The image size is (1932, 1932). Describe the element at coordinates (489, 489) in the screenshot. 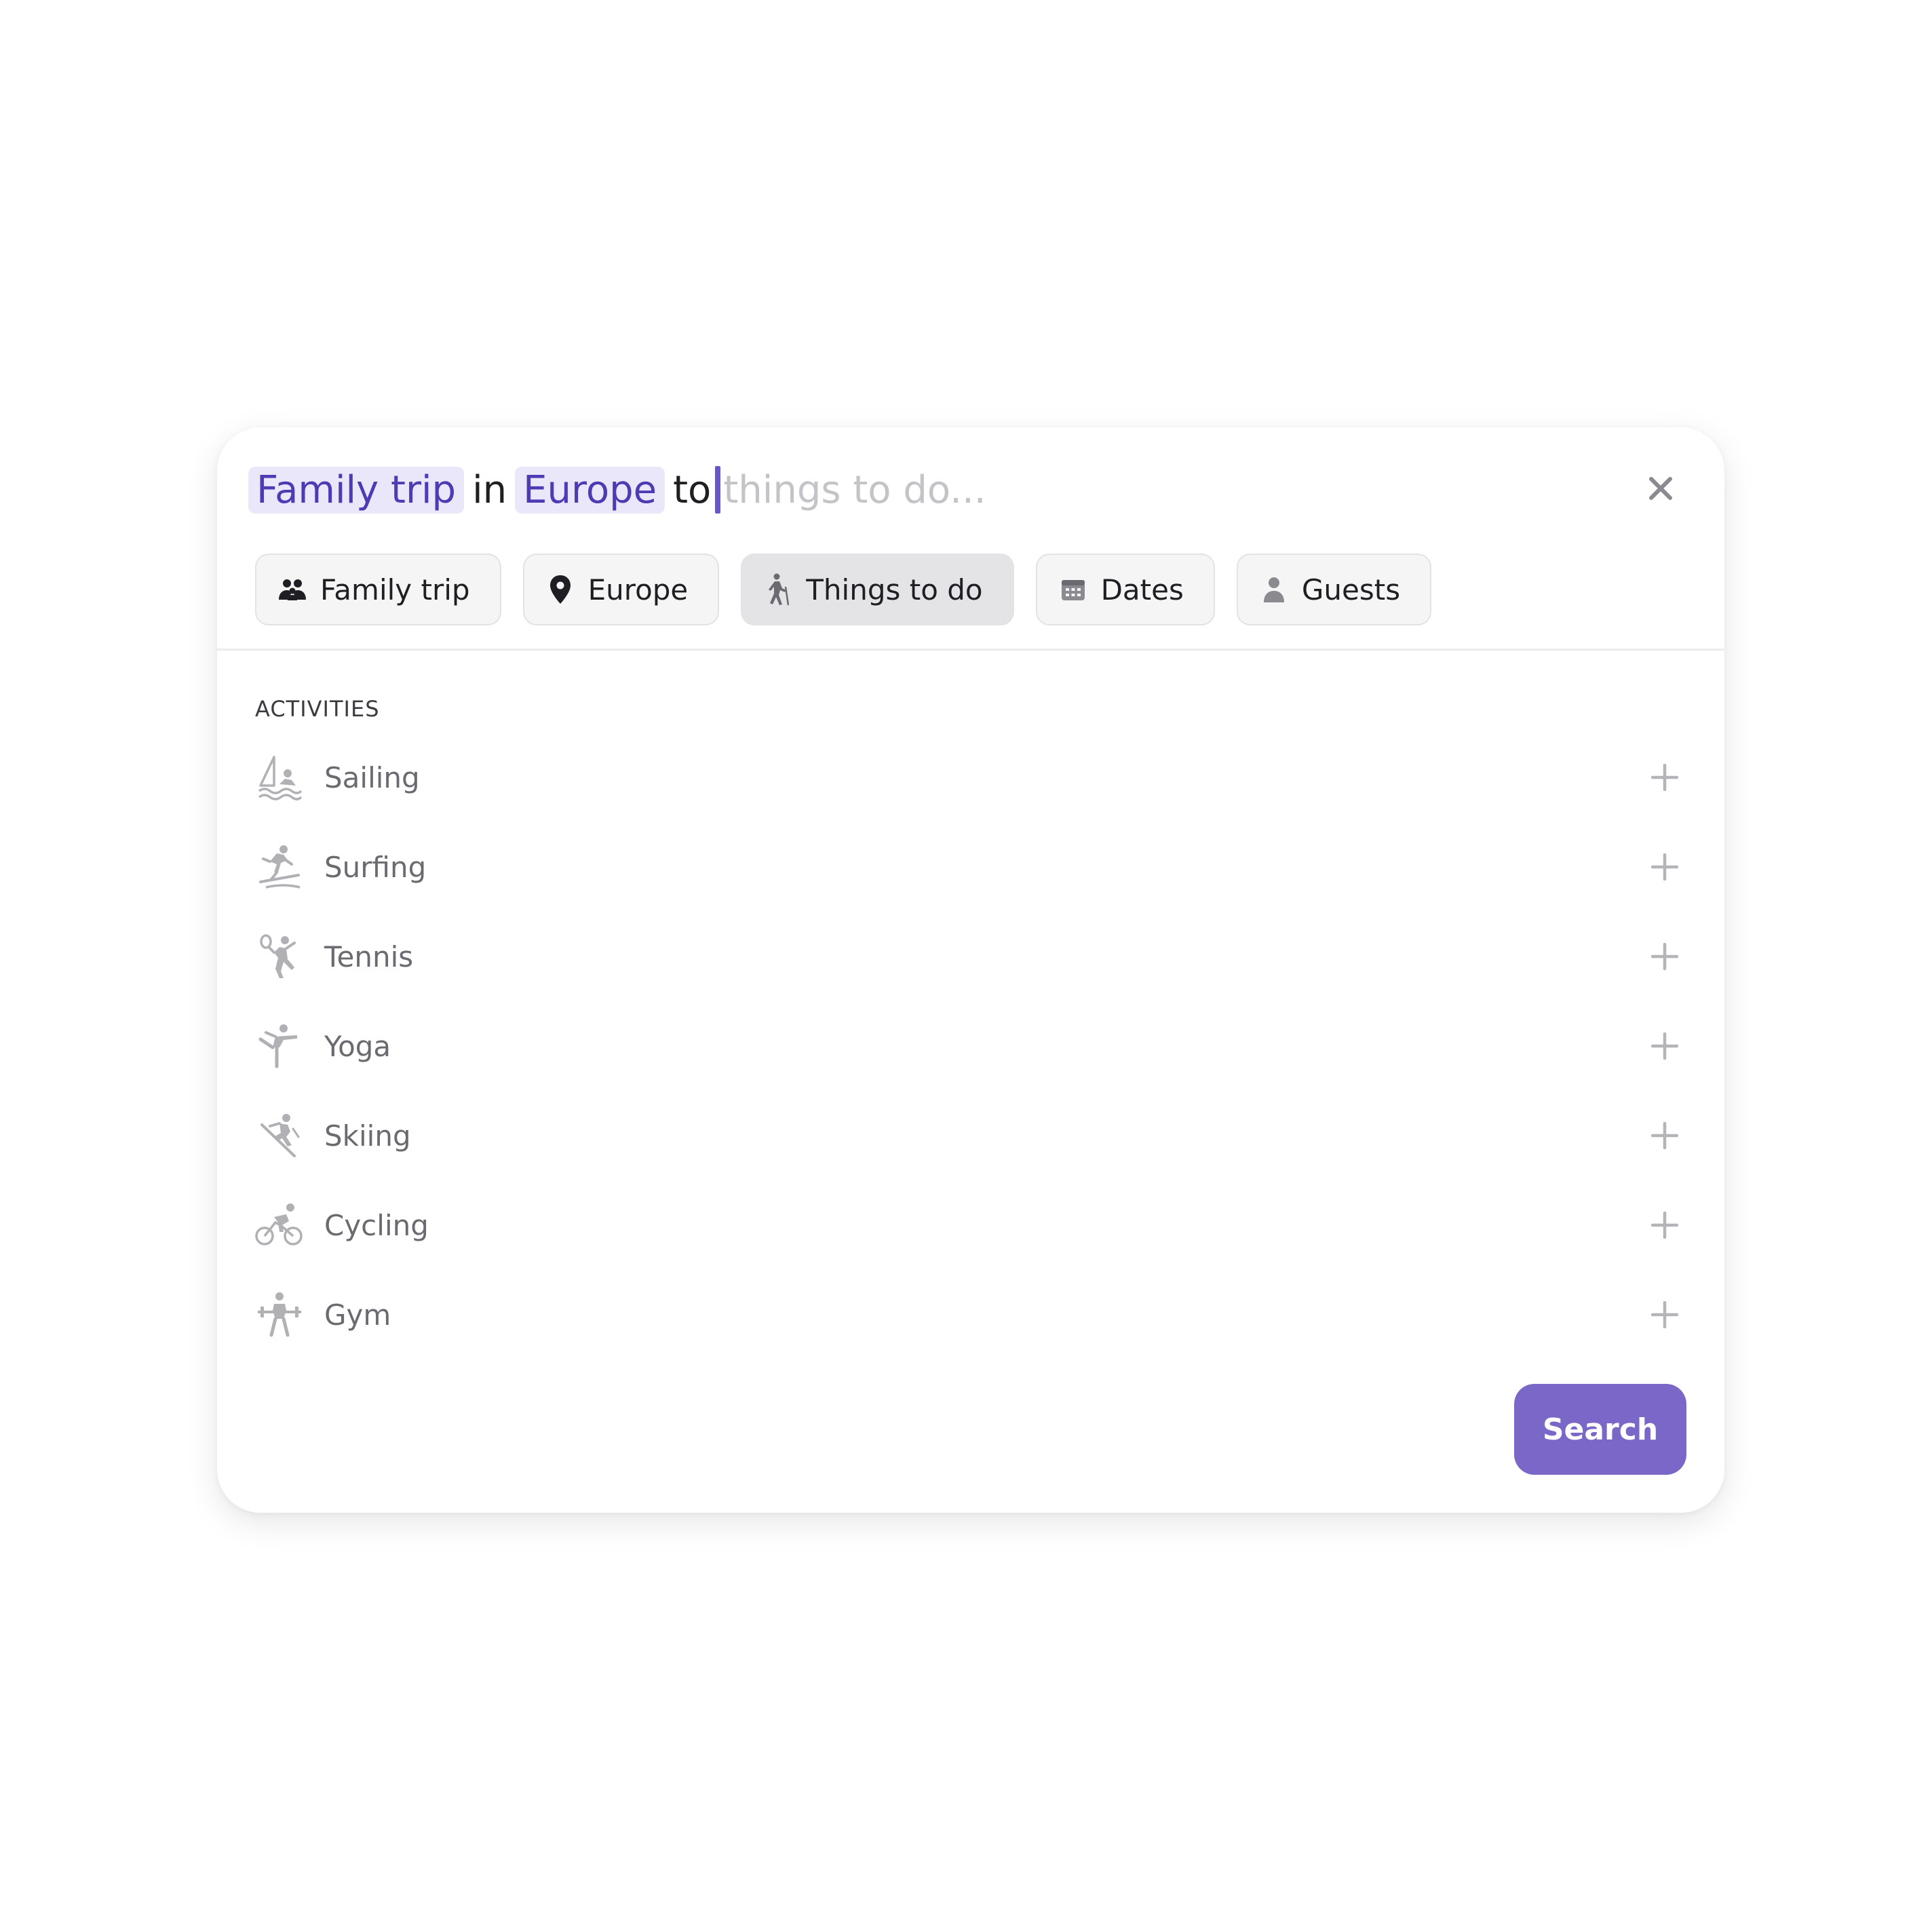

I see `query-connector-in: in` at that location.